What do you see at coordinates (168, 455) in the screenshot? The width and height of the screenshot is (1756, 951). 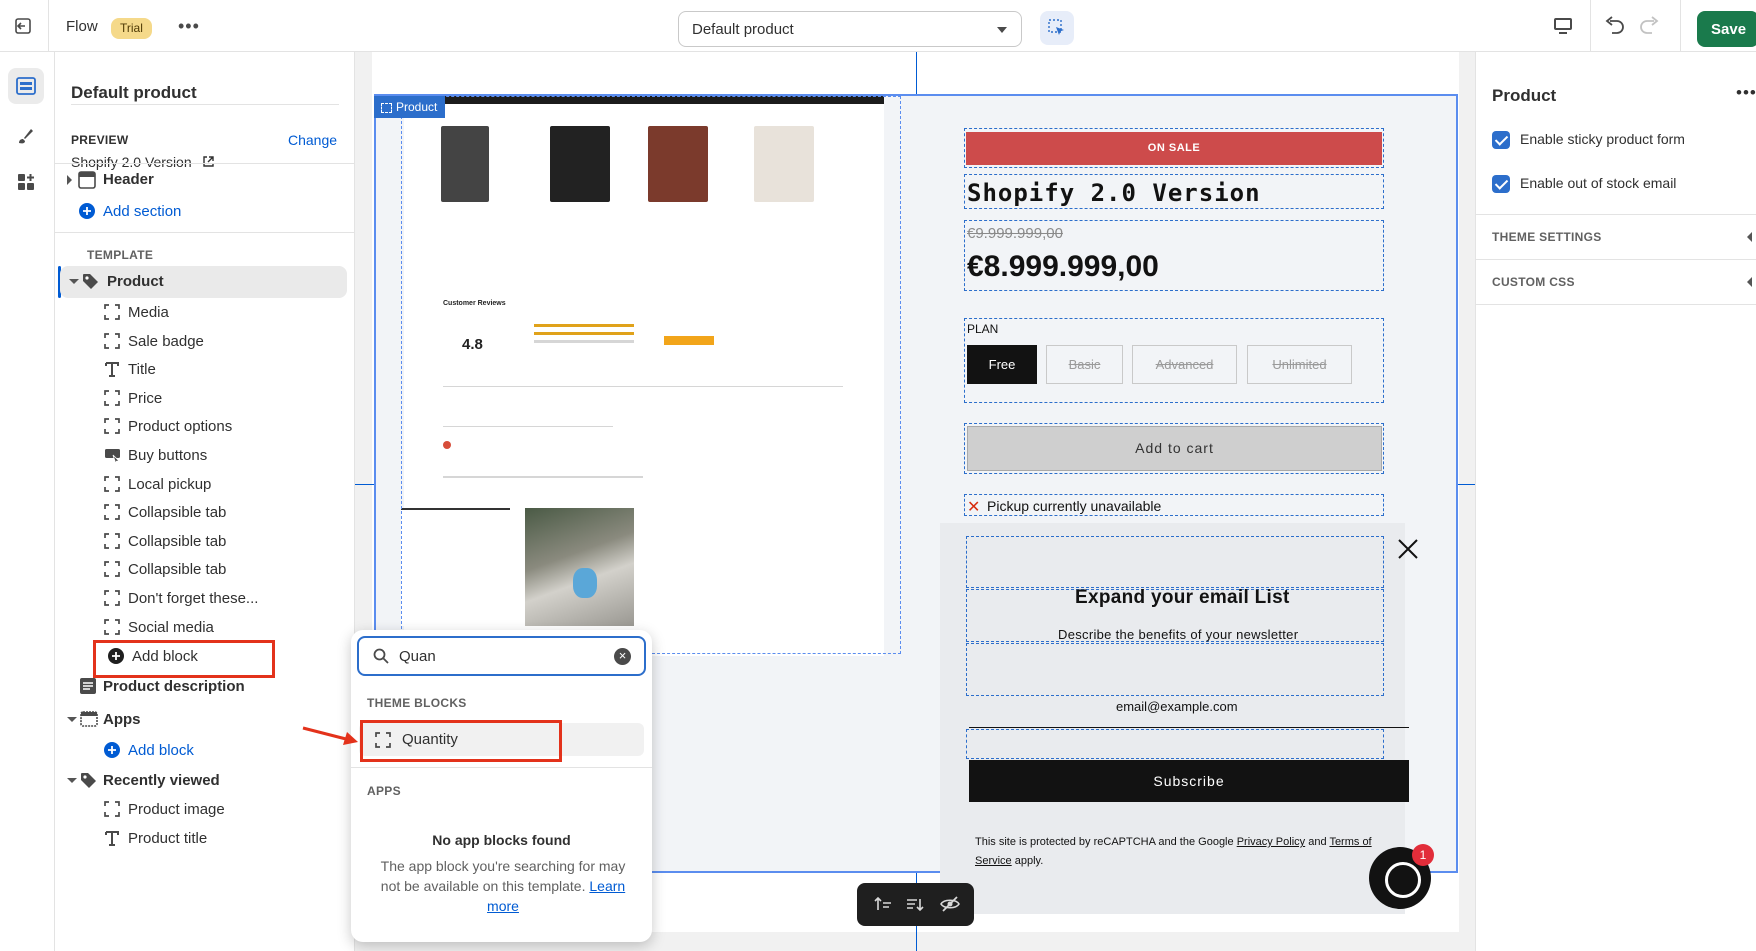 I see `sidebar-item-label: Buy buttons` at bounding box center [168, 455].